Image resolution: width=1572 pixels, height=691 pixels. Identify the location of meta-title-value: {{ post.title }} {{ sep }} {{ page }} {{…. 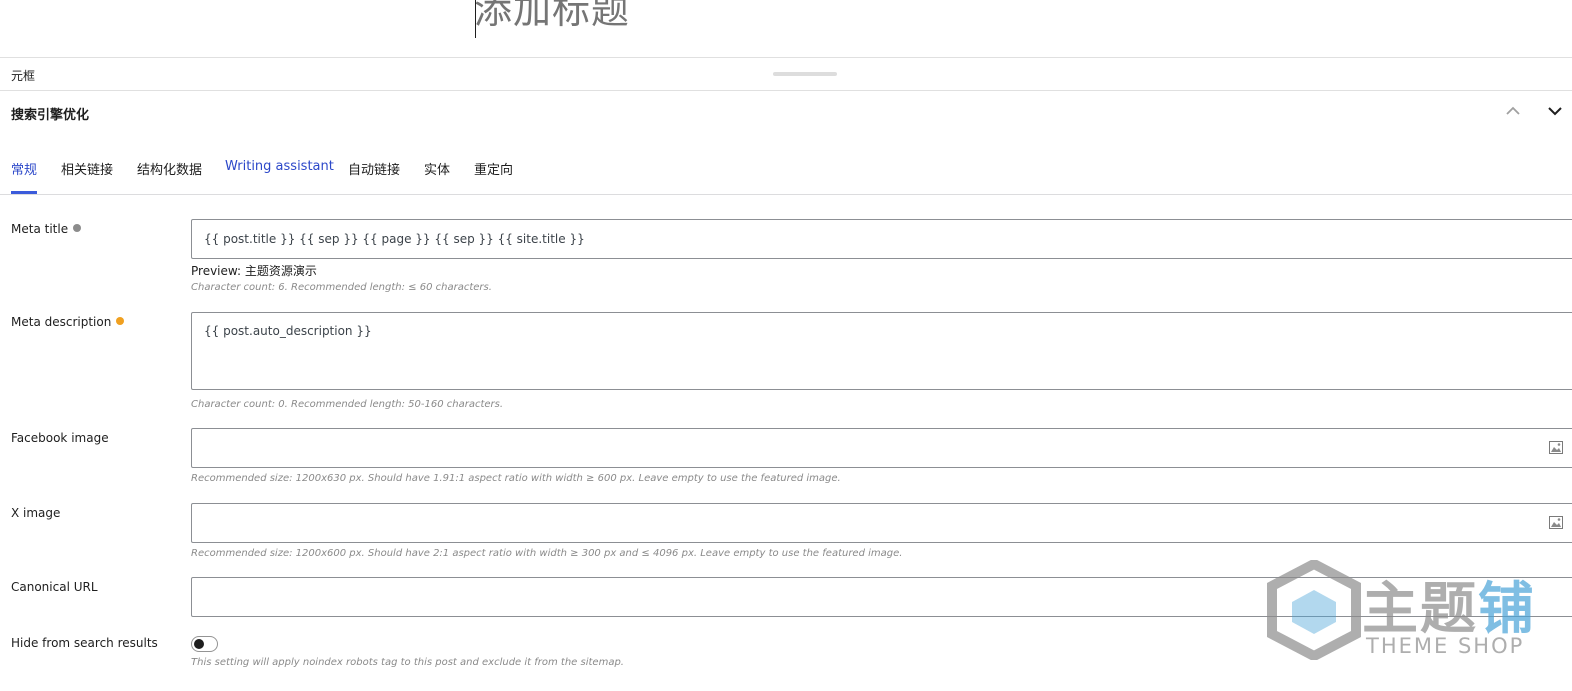
(394, 239).